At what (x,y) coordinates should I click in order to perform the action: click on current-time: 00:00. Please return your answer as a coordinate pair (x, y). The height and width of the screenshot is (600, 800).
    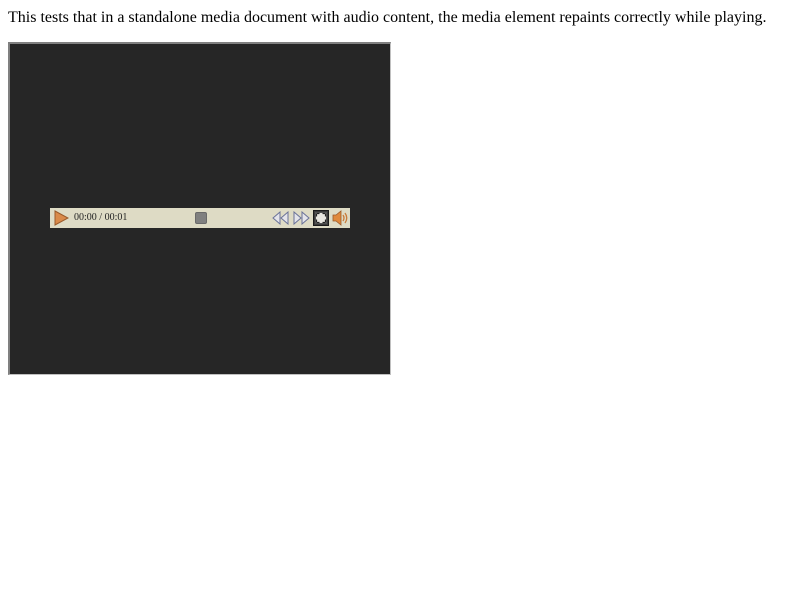
    Looking at the image, I should click on (85, 217).